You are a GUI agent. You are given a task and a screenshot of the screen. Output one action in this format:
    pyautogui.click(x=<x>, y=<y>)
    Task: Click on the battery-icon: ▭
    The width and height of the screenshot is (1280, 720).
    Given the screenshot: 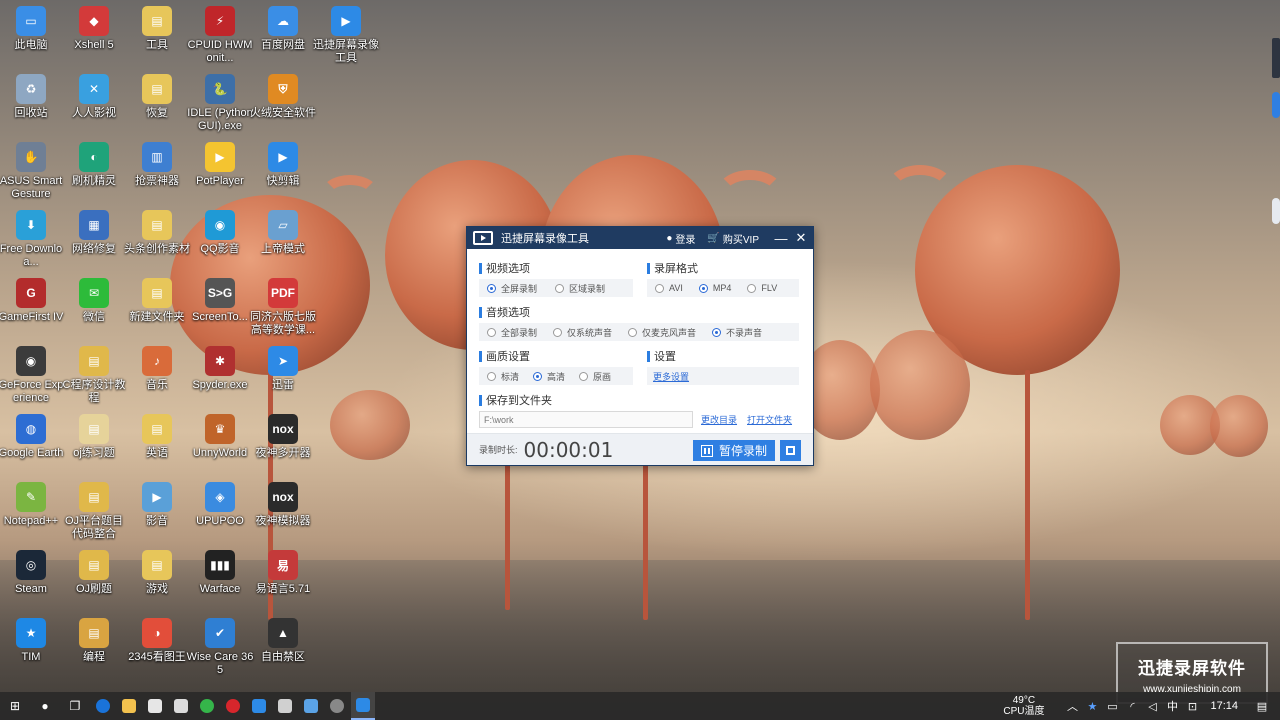 What is the action you would take?
    pyautogui.click(x=1112, y=706)
    